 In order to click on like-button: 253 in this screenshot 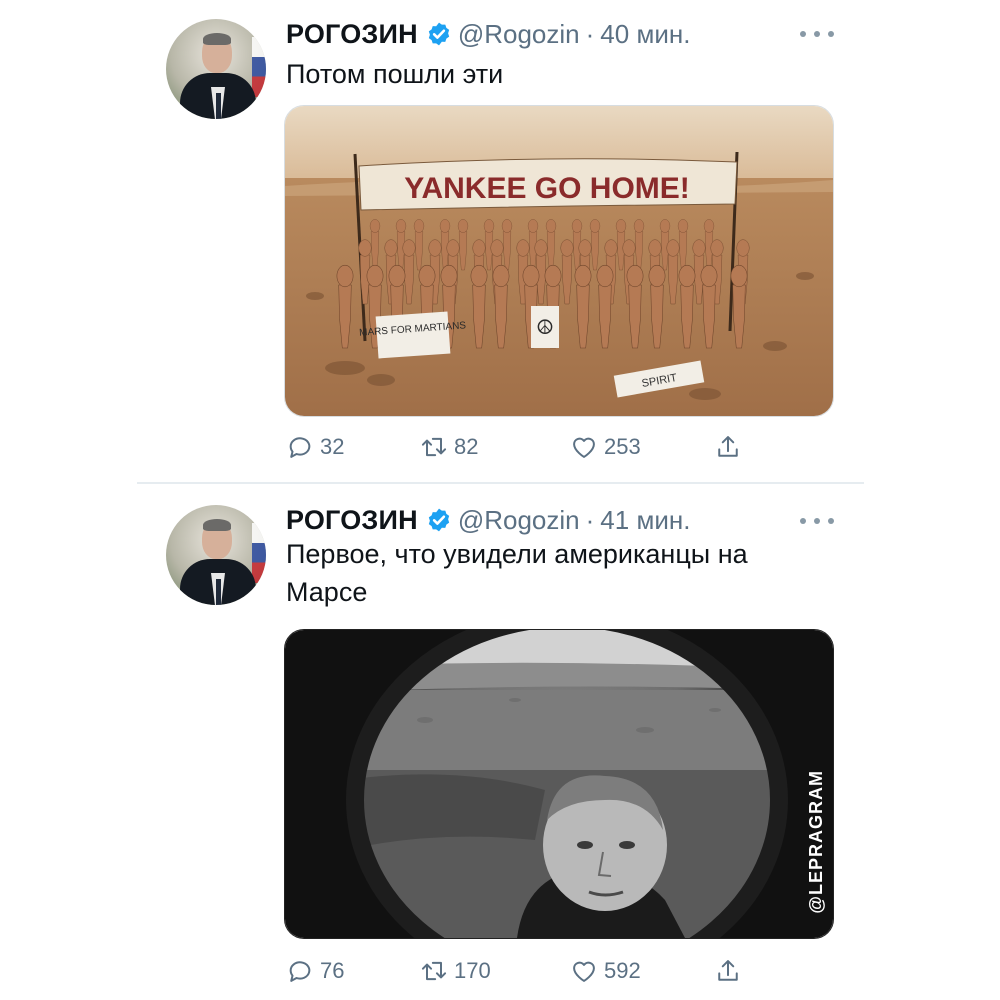, I will do `click(605, 447)`.